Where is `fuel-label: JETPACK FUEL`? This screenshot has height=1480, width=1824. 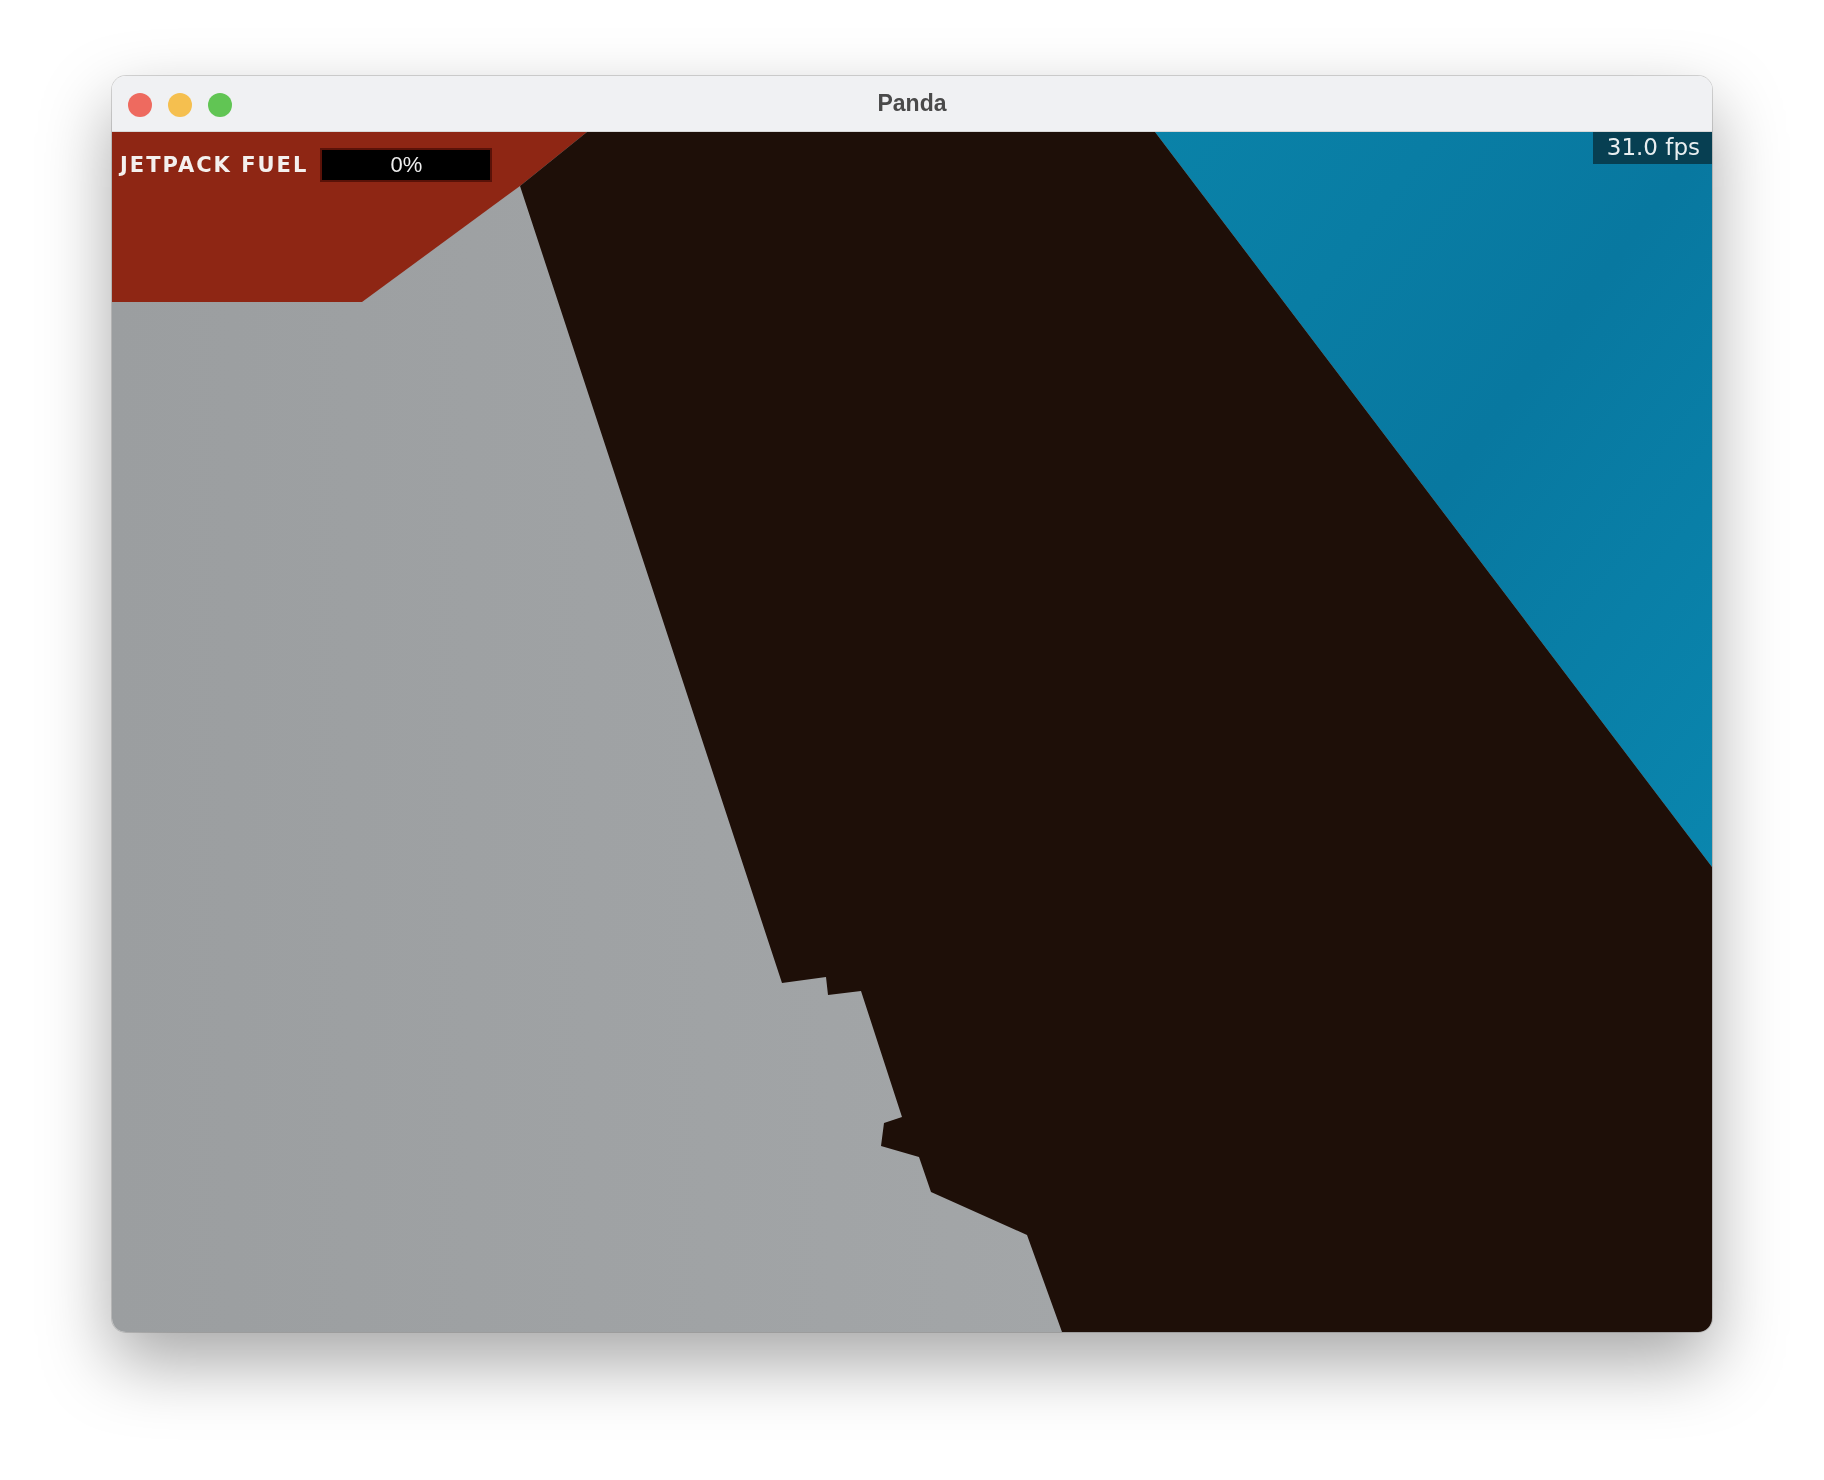 fuel-label: JETPACK FUEL is located at coordinates (214, 165).